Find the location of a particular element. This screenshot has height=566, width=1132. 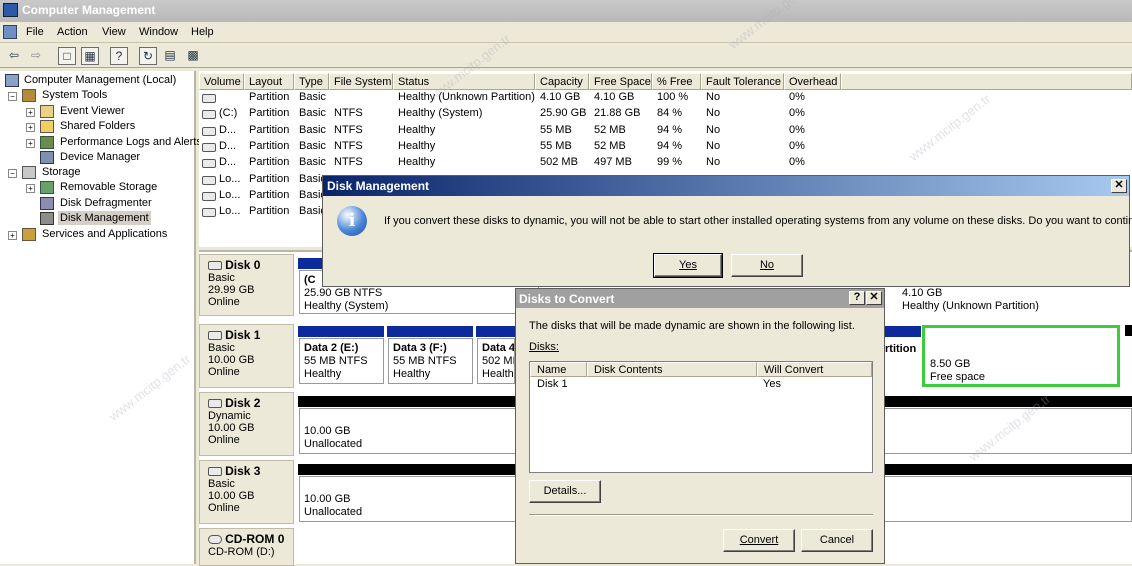

properties-icon: ▤ is located at coordinates (170, 56).